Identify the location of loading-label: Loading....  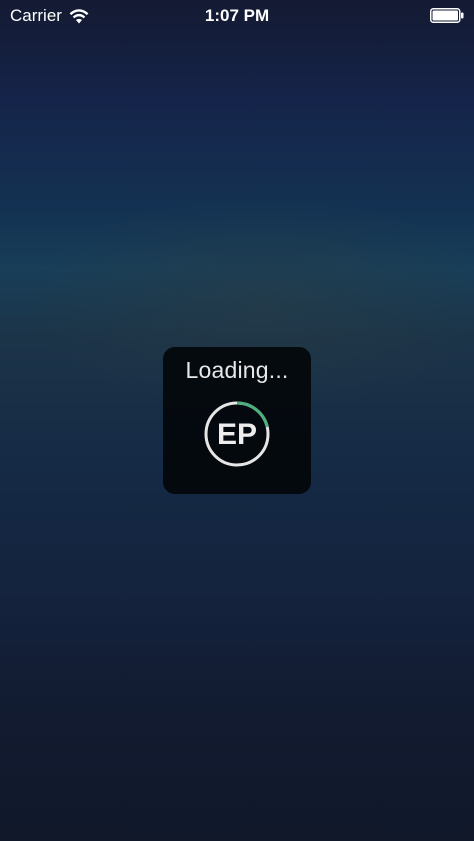
(237, 370).